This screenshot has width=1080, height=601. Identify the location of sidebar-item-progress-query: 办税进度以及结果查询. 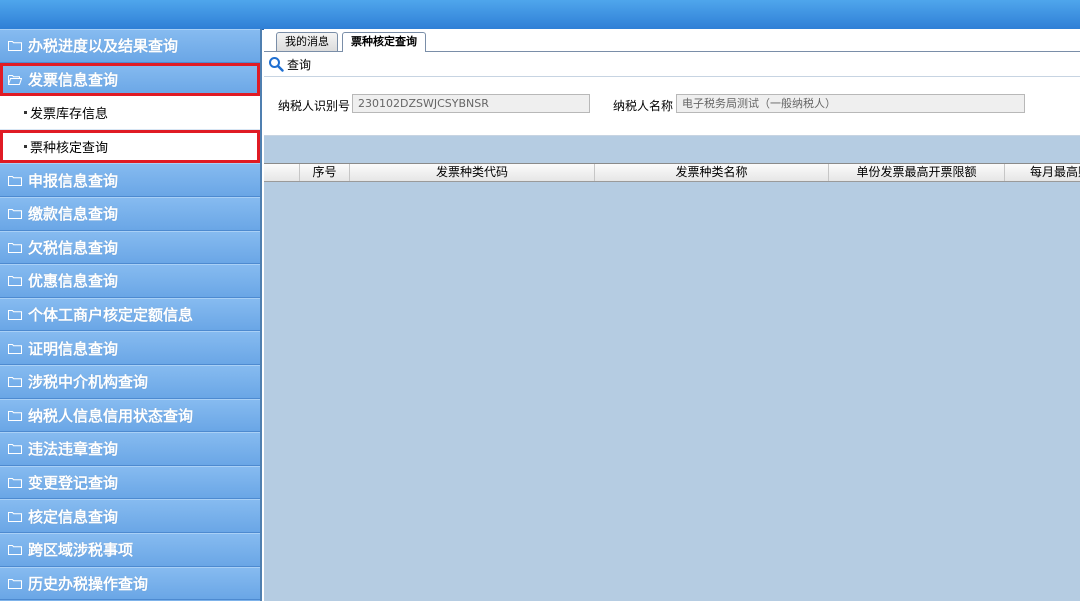
(130, 46).